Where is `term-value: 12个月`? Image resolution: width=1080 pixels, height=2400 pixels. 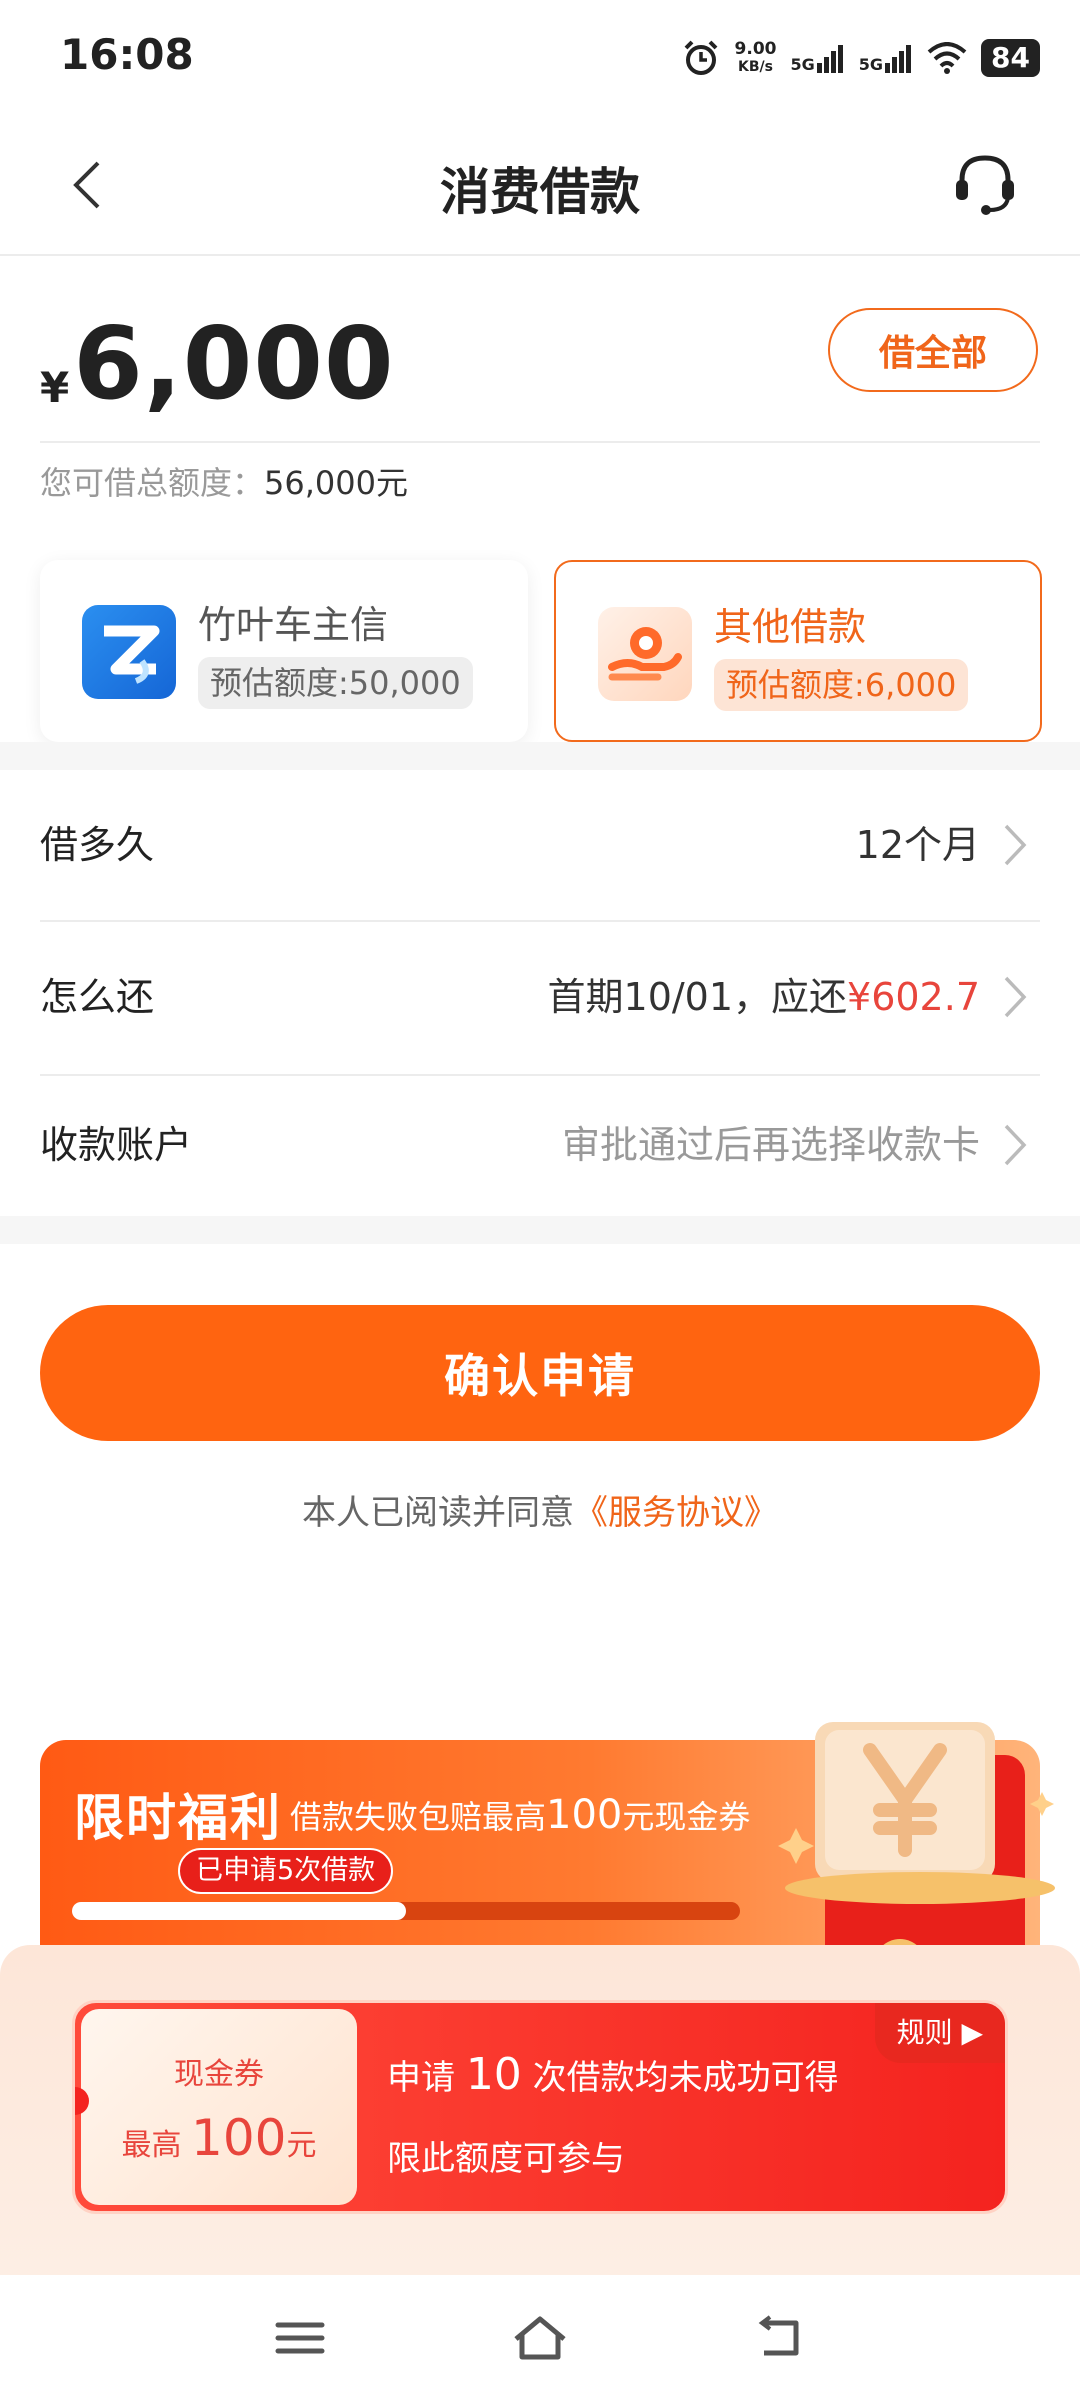 term-value: 12个月 is located at coordinates (917, 845).